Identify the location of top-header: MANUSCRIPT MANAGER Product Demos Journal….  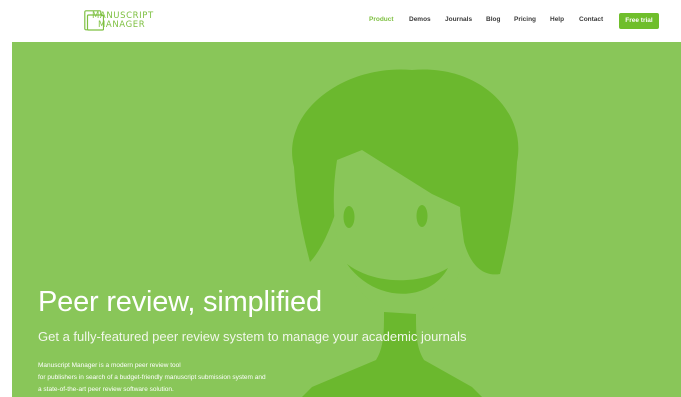
(340, 21).